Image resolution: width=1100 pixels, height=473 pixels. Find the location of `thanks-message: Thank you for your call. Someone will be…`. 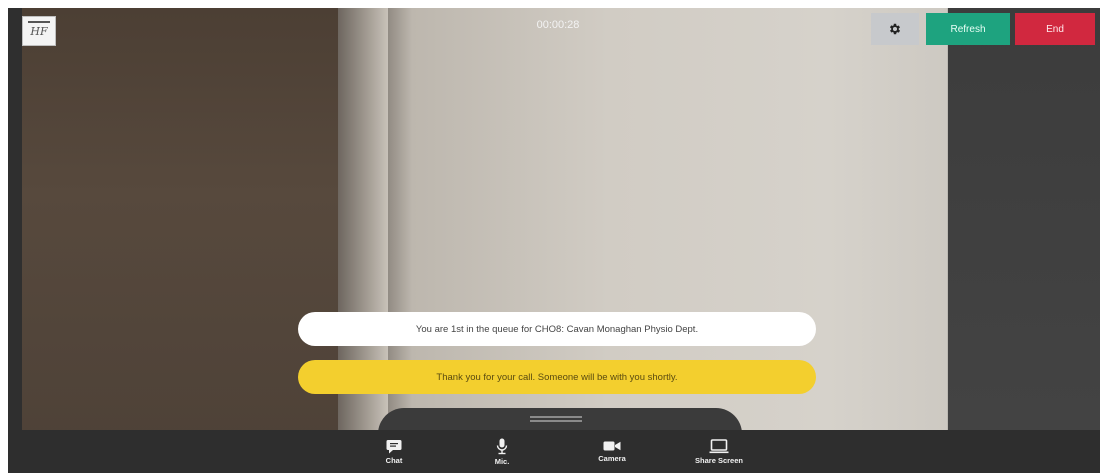

thanks-message: Thank you for your call. Someone will be… is located at coordinates (557, 377).